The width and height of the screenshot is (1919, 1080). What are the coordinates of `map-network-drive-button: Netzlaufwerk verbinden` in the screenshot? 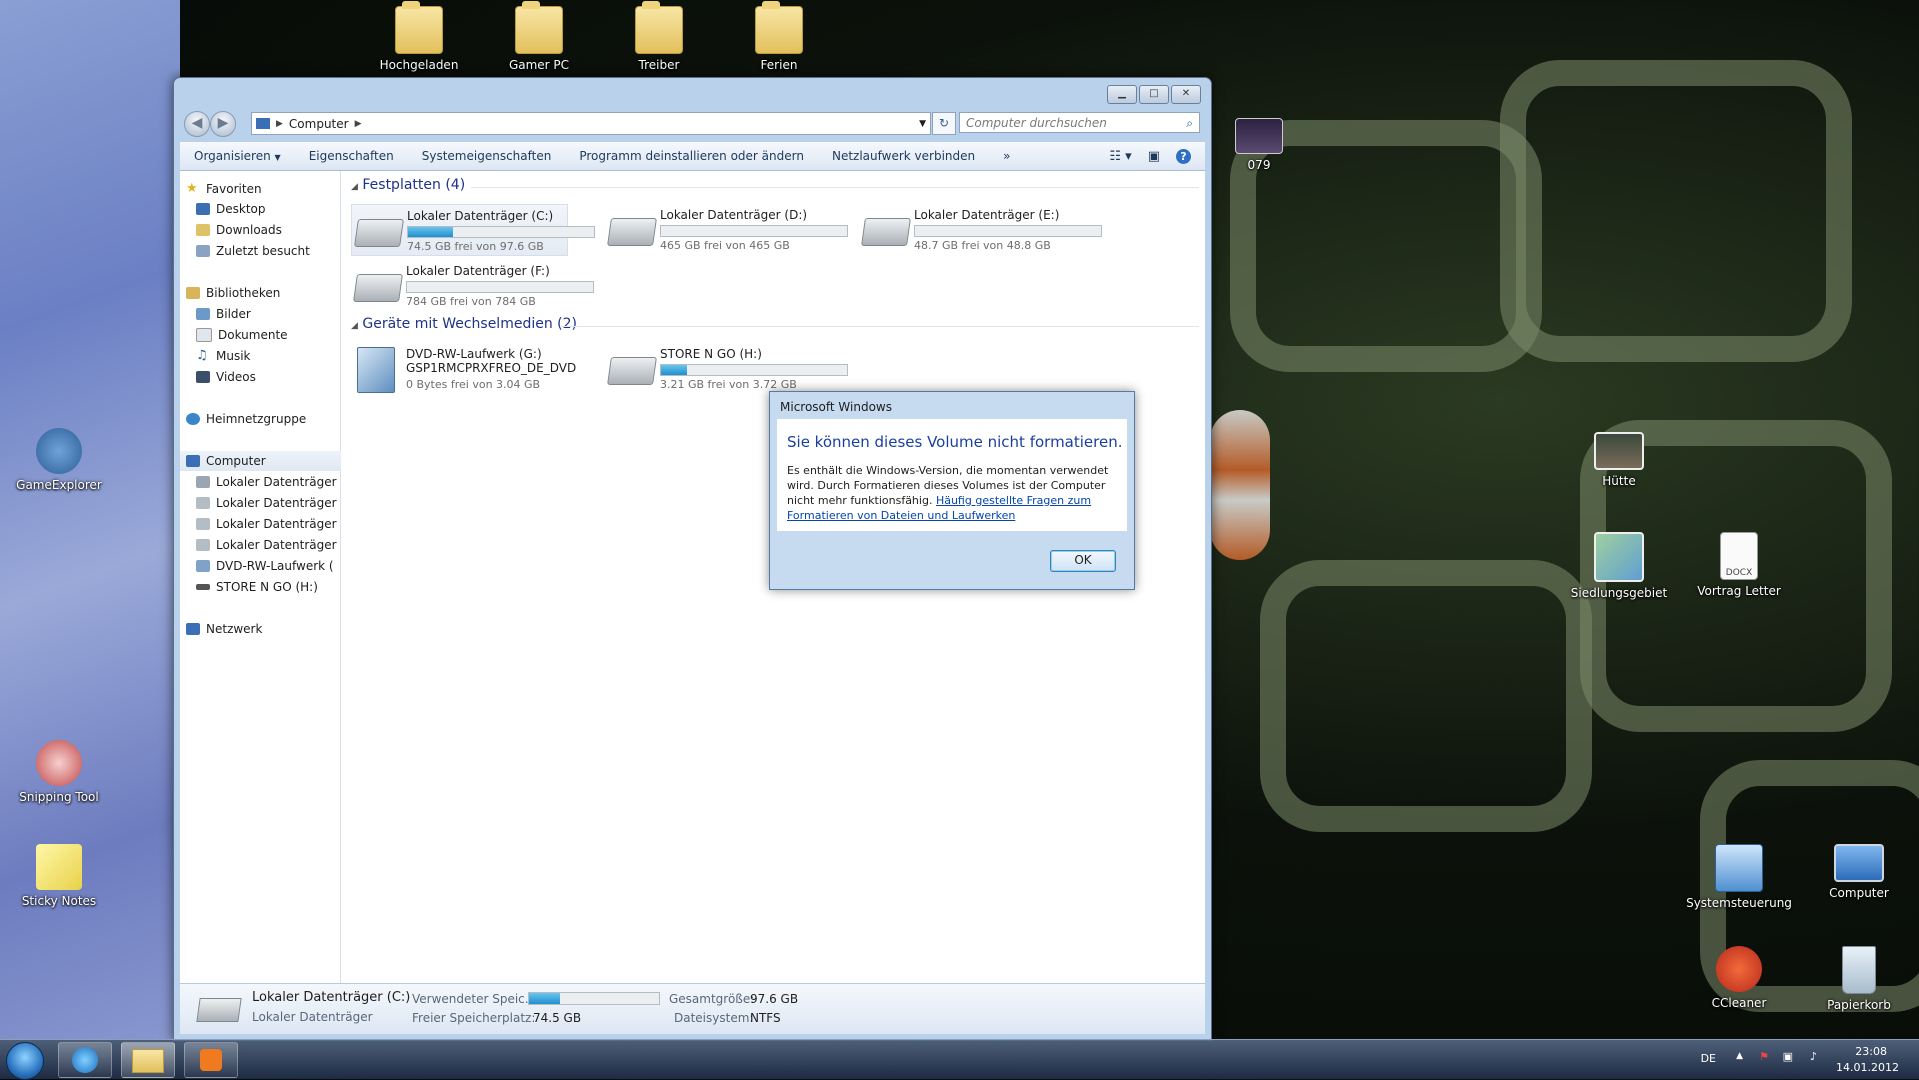 It's located at (903, 156).